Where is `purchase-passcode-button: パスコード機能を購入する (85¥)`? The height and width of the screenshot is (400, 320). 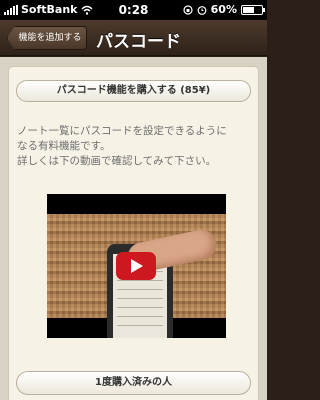 purchase-passcode-button: パスコード機能を購入する (85¥) is located at coordinates (133, 91).